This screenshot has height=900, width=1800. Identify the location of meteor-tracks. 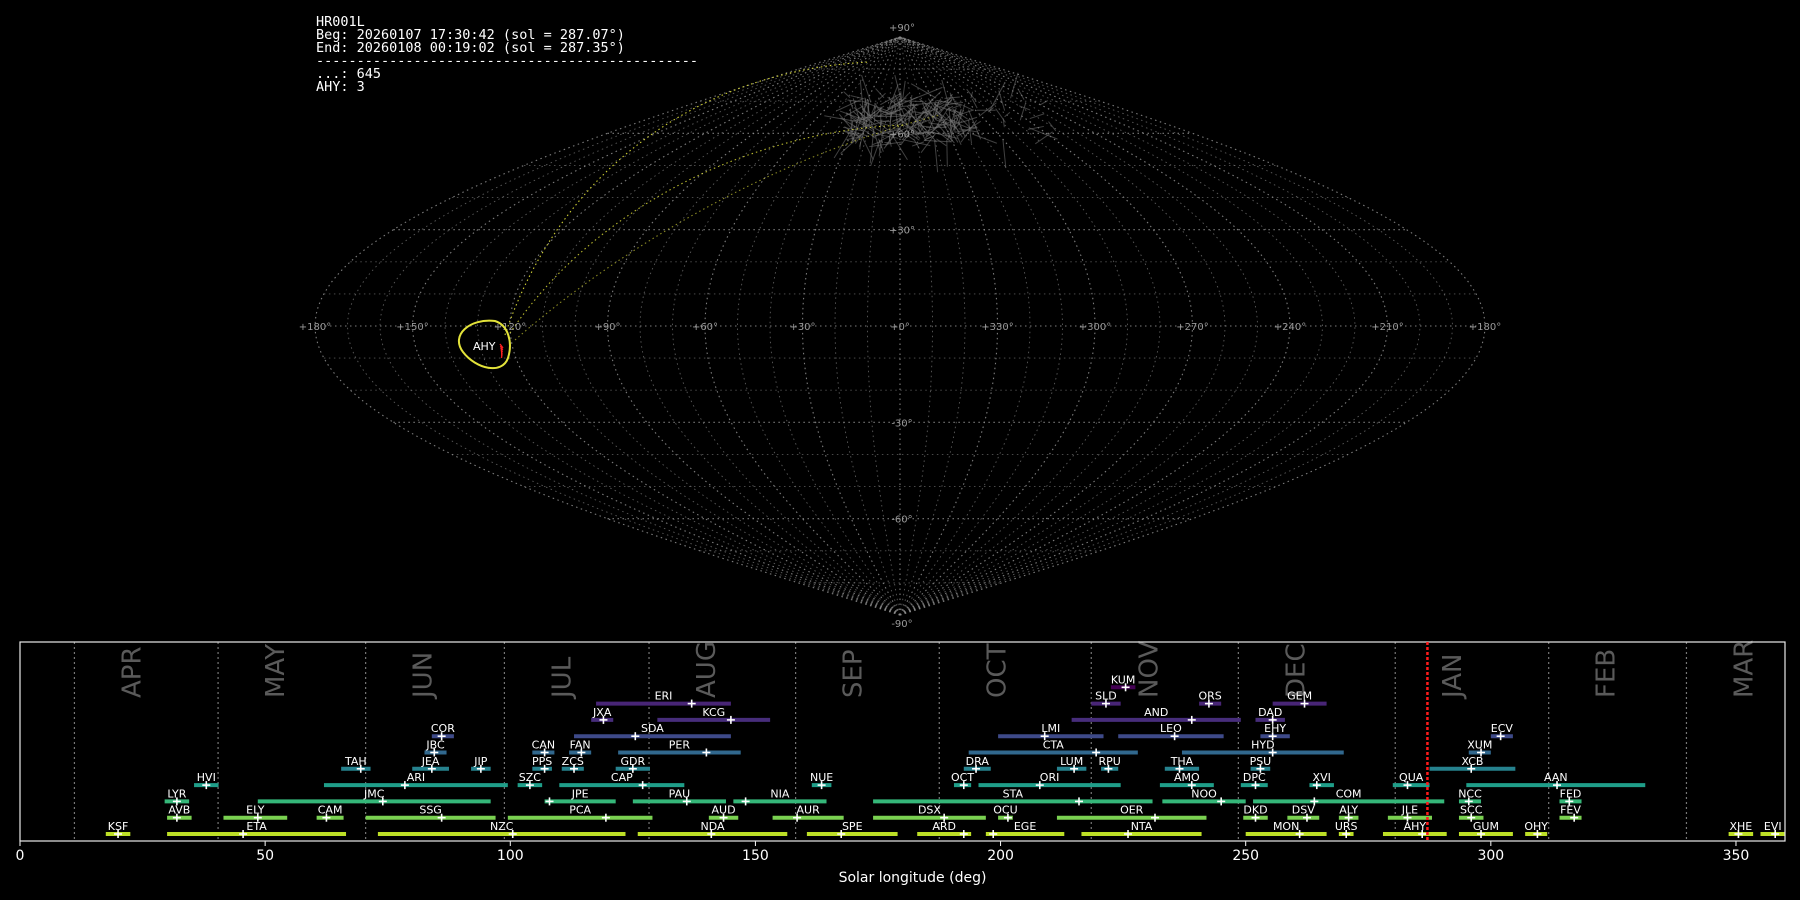
(941, 122).